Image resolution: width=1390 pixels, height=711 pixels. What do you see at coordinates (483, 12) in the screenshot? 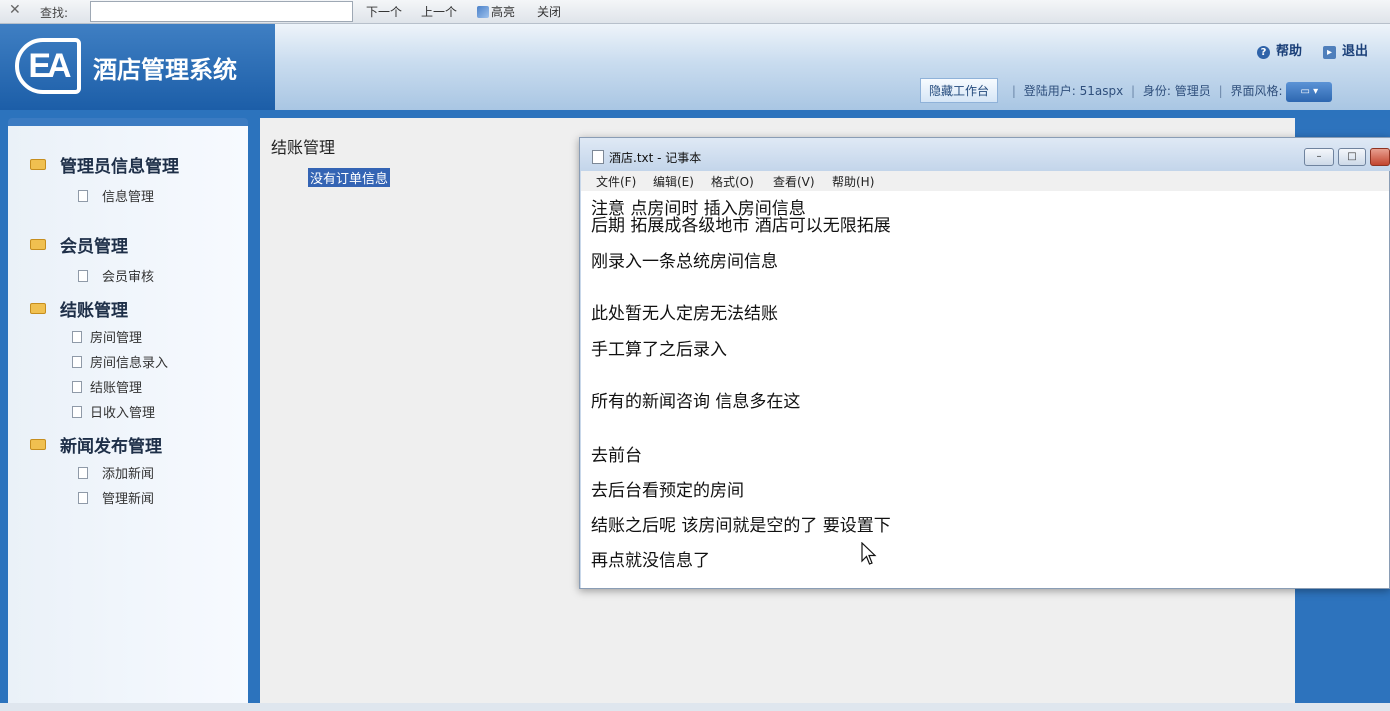
I see `highlight-icon` at bounding box center [483, 12].